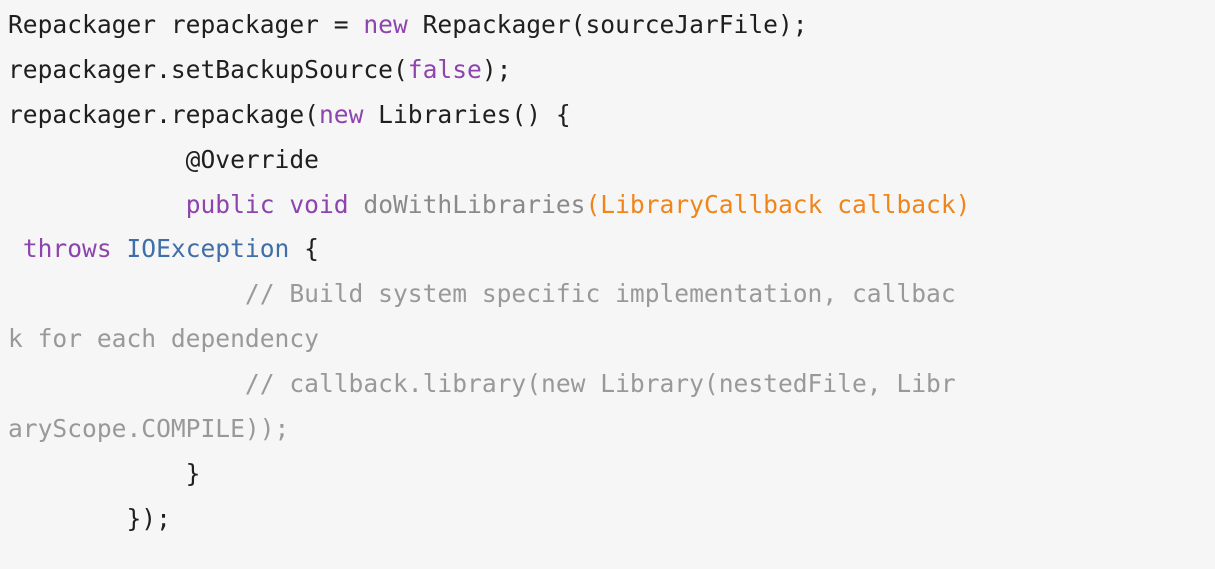 Image resolution: width=1215 pixels, height=569 pixels. What do you see at coordinates (444, 69) in the screenshot?
I see `code-token-literal: false` at bounding box center [444, 69].